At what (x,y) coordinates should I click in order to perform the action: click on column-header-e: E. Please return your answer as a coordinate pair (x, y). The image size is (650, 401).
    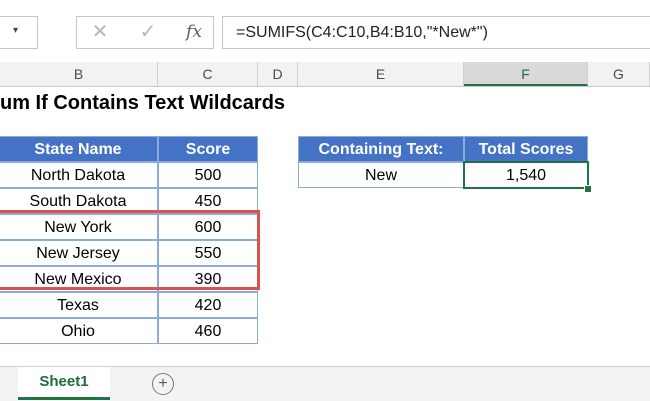
    Looking at the image, I should click on (381, 74).